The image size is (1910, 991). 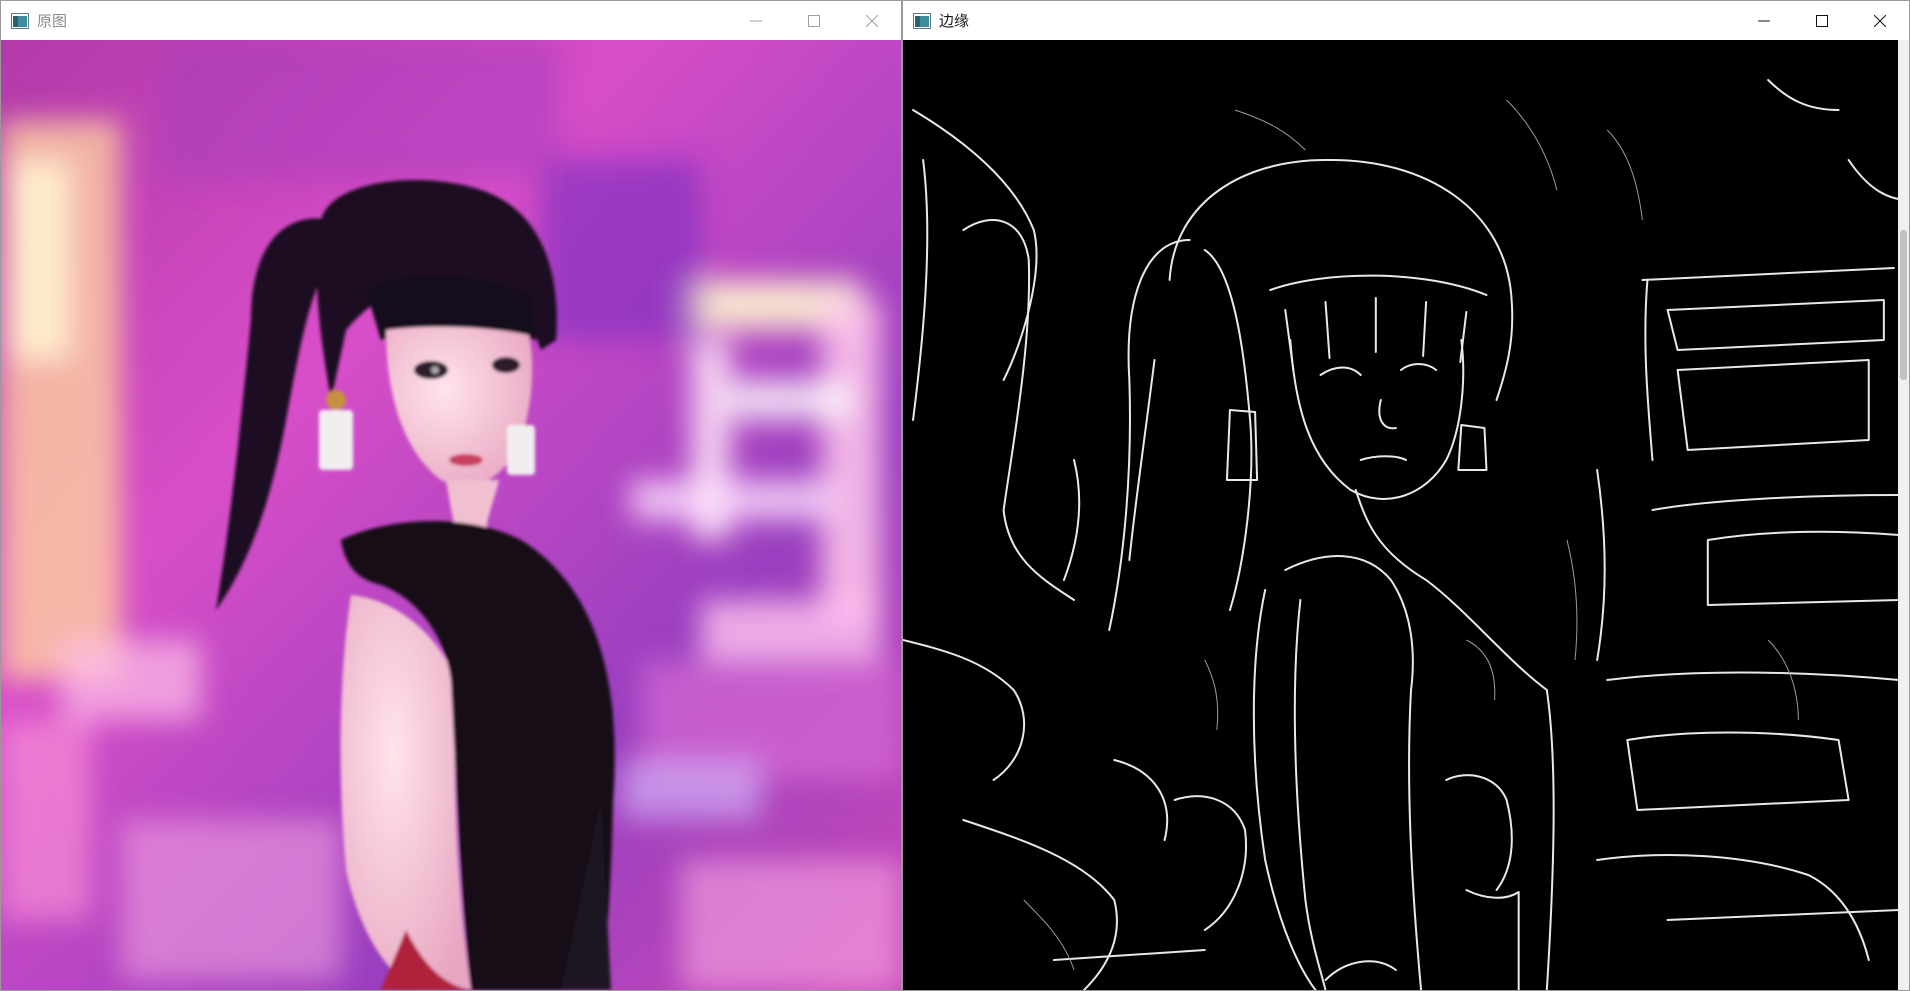 I want to click on scrollbar-thumb, so click(x=1903, y=305).